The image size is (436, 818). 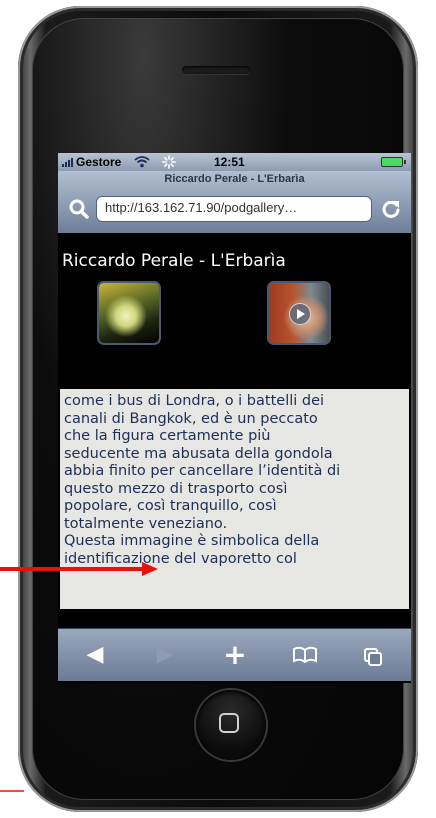 What do you see at coordinates (146, 523) in the screenshot?
I see `caption-line: totalmente veneziano.` at bounding box center [146, 523].